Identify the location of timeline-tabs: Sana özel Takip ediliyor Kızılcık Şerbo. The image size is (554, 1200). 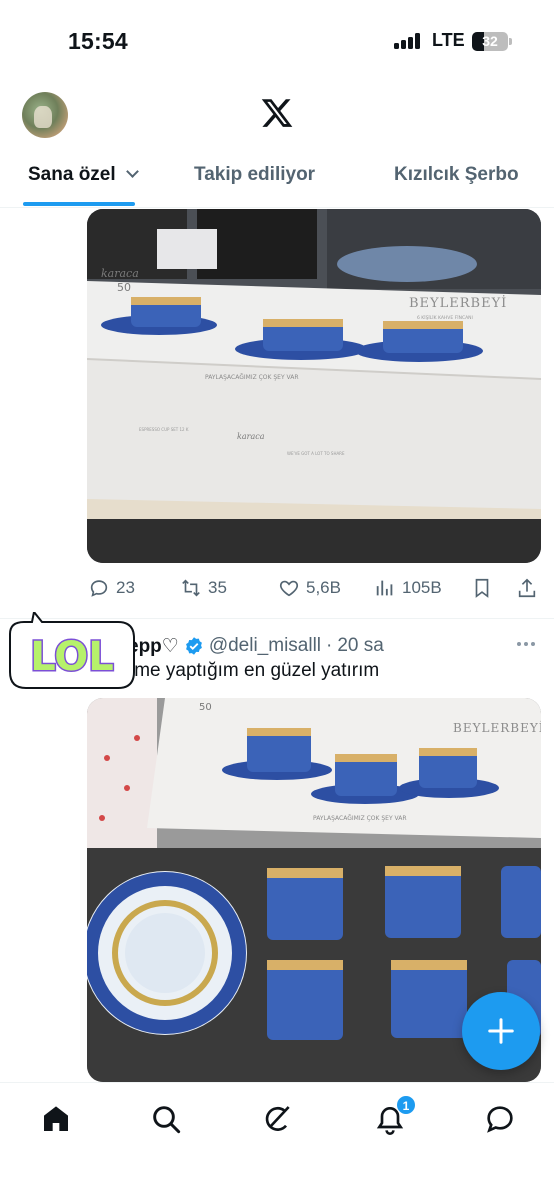
(277, 179).